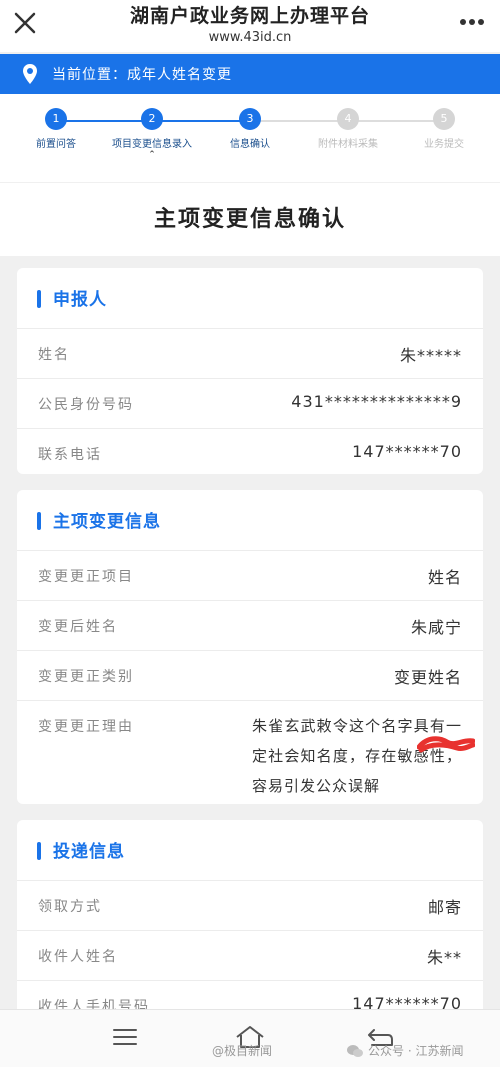 This screenshot has width=500, height=1067. What do you see at coordinates (250, 1038) in the screenshot?
I see `bottom-nav: @极目新闻 公众号 · 江苏新闻` at bounding box center [250, 1038].